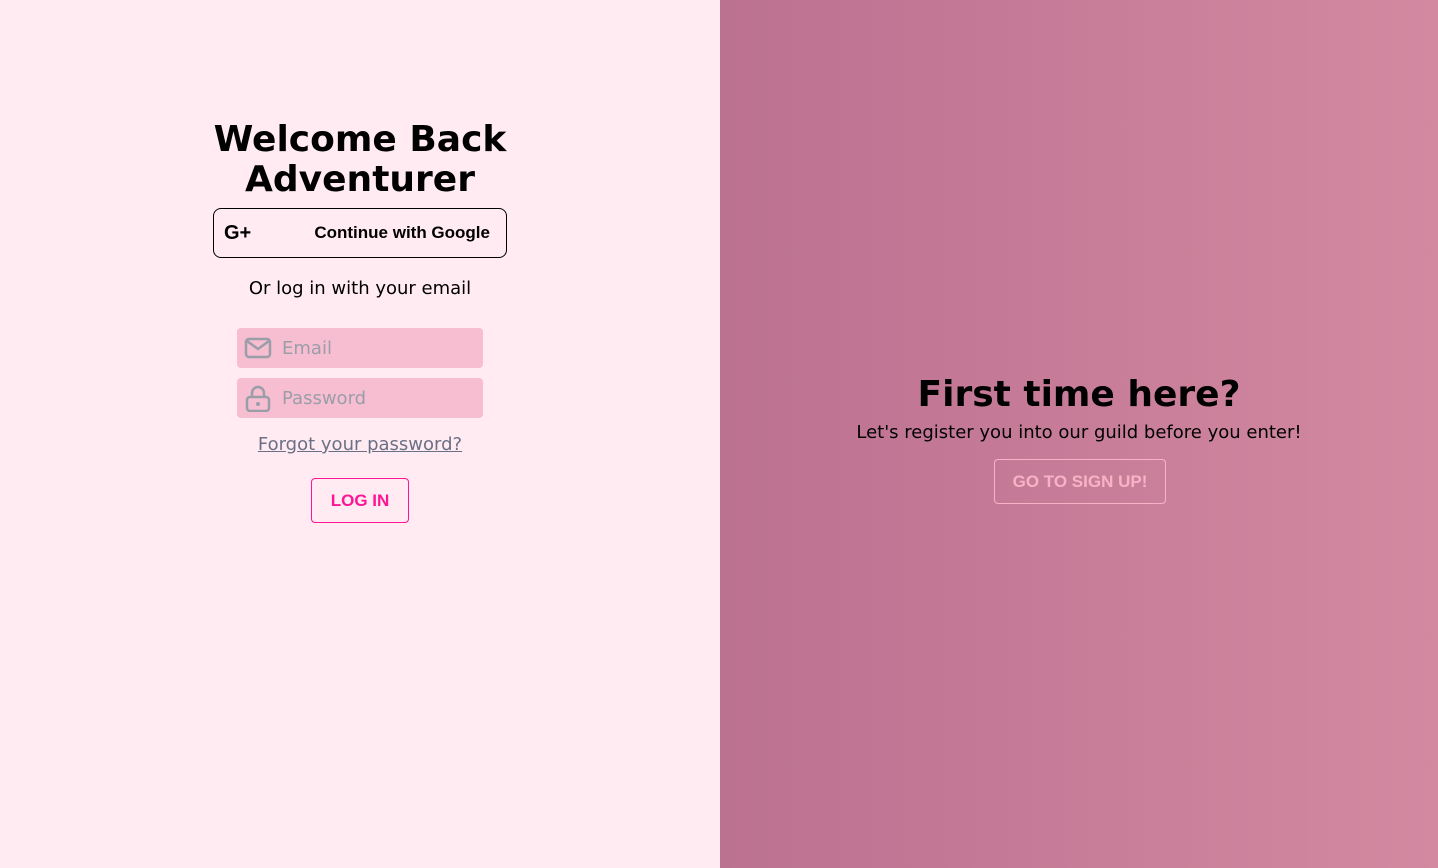  I want to click on password-field-wrapper, so click(360, 398).